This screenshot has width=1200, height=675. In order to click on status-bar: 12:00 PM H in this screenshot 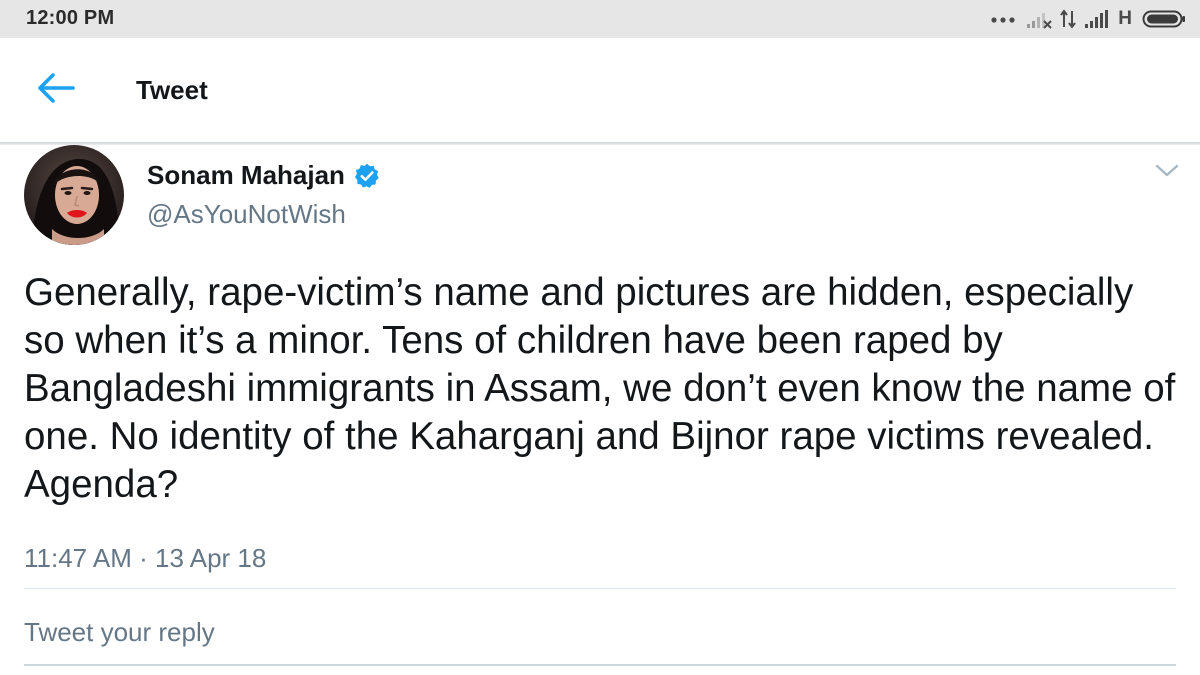, I will do `click(600, 19)`.